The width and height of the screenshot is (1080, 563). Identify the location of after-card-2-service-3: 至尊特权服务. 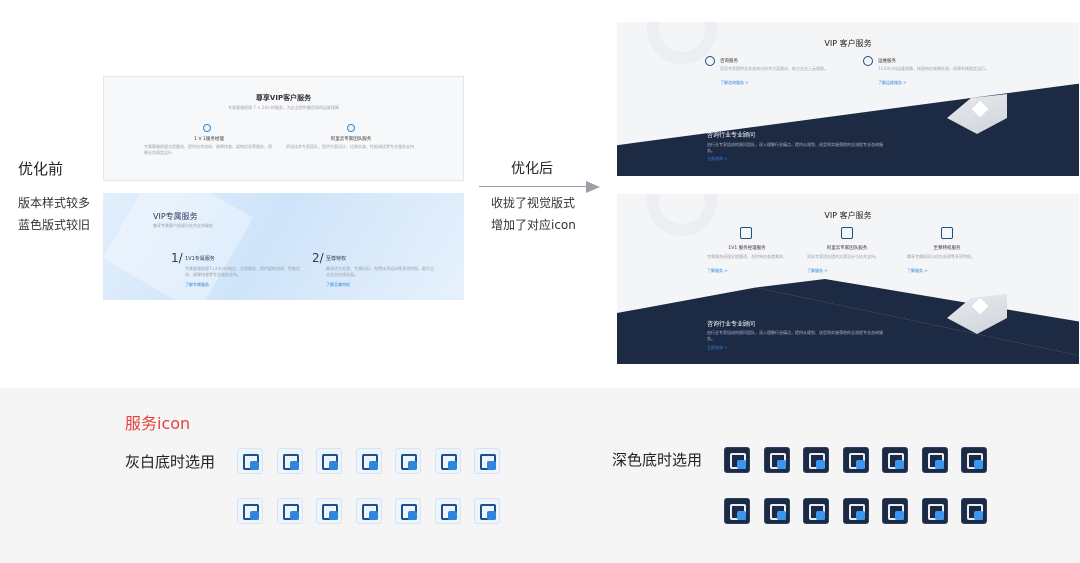
(947, 248).